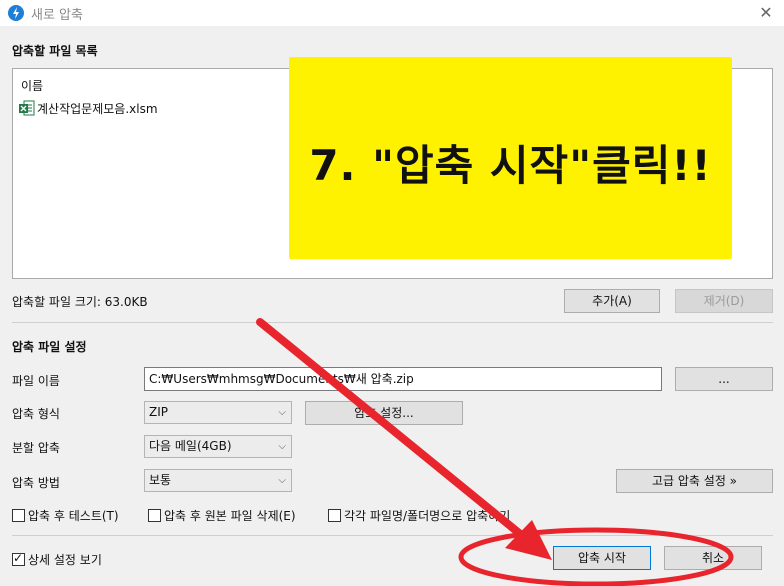 This screenshot has width=784, height=586. I want to click on test-after-option: 압축 후 테스트(T), so click(65, 515).